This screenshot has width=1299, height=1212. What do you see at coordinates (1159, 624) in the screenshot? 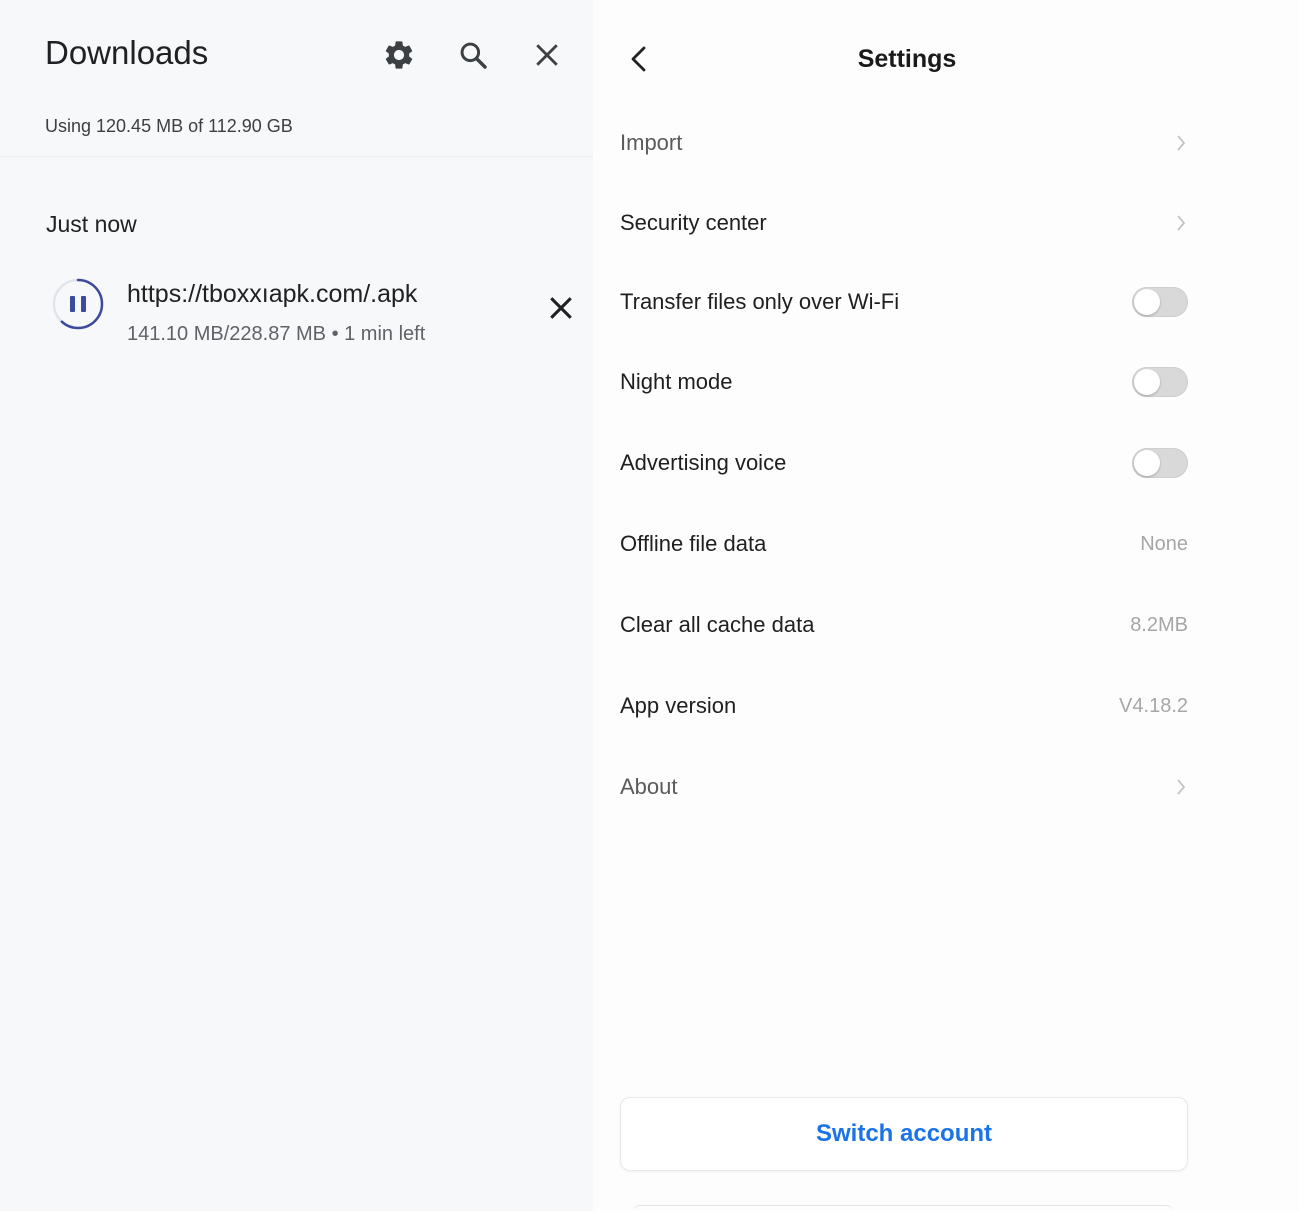
I see `cache-size-value: 8.2MB` at bounding box center [1159, 624].